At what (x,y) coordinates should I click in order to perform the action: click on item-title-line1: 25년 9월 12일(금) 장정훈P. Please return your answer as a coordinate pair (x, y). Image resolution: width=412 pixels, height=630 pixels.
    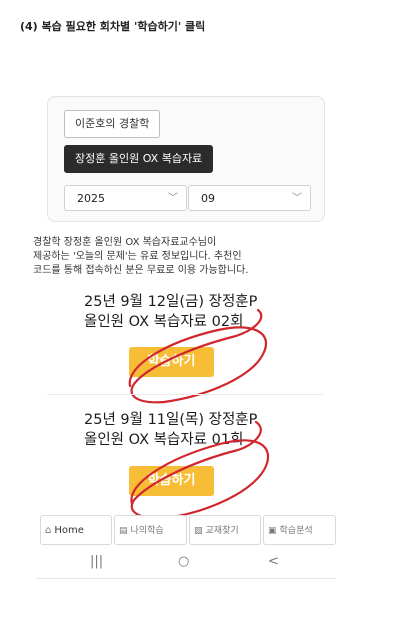
    Looking at the image, I should click on (171, 302).